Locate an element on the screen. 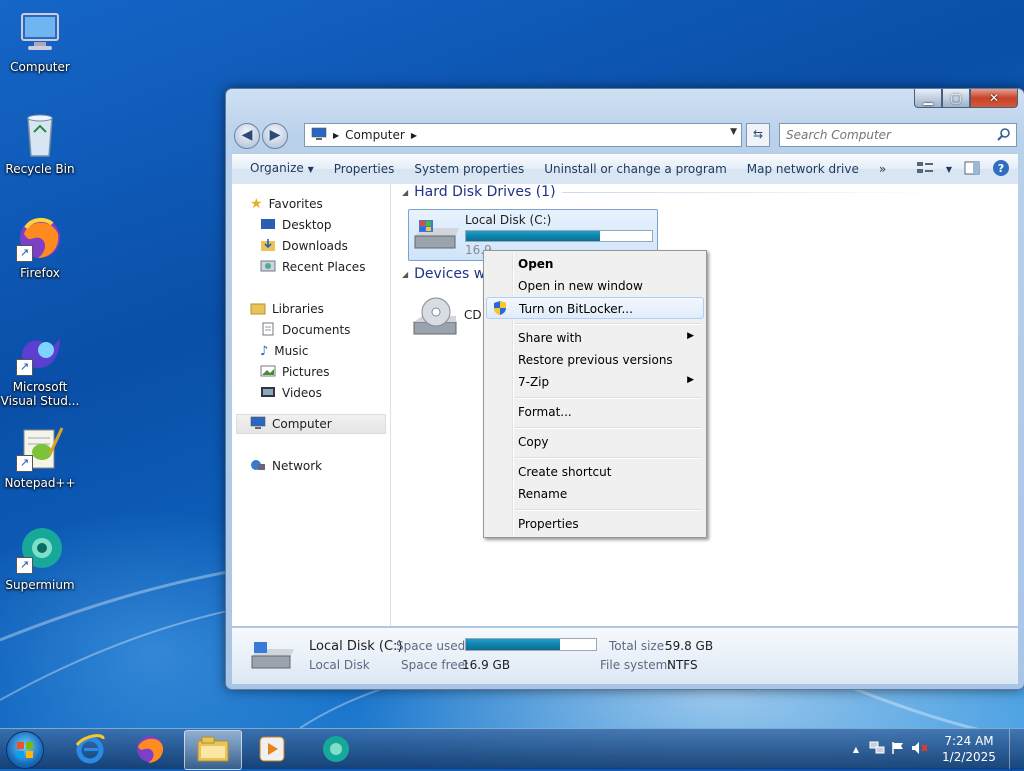  view-options-icon is located at coordinates (925, 169).